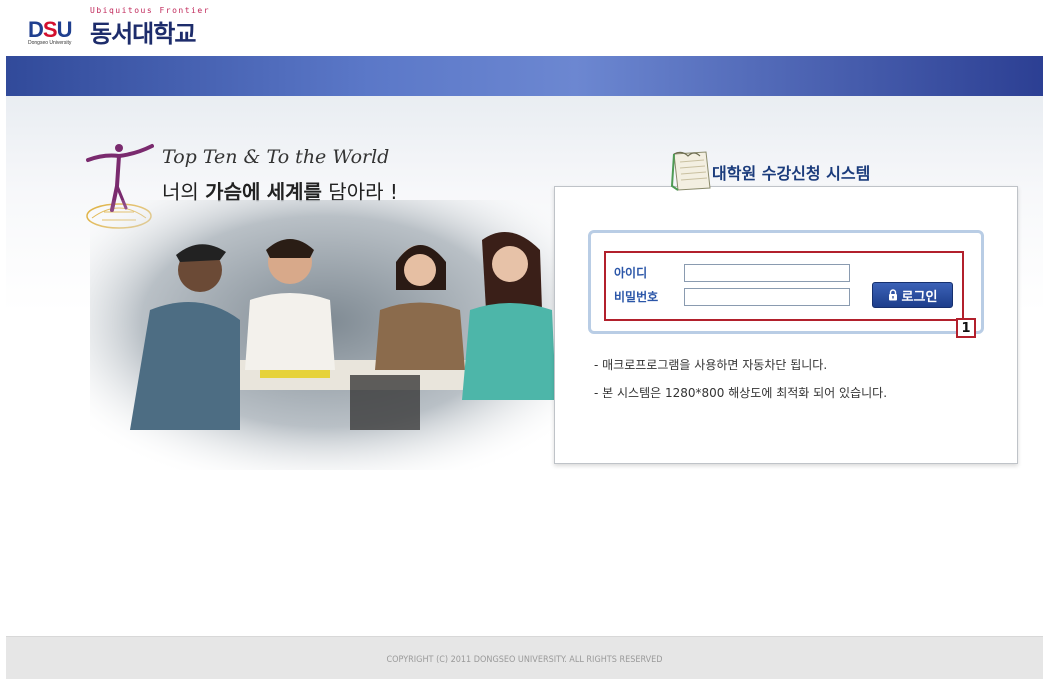 This screenshot has height=679, width=1043. Describe the element at coordinates (711, 365) in the screenshot. I see `notice-macro: - 매크로프로그램을 사용하면 자동차단 됩니다.` at that location.